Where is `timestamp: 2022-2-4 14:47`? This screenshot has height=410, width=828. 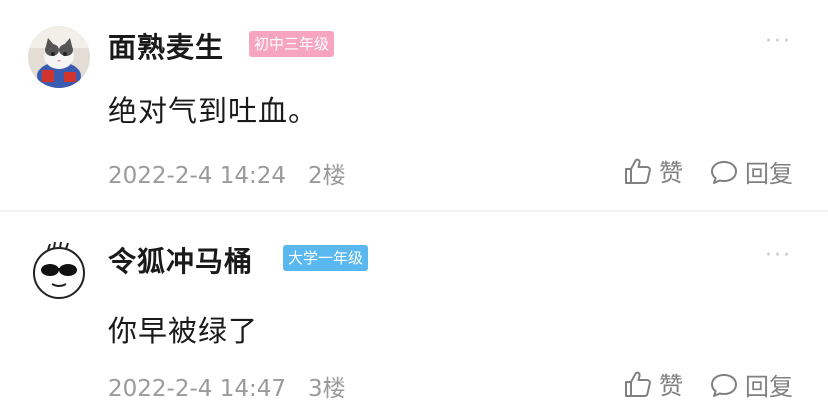 timestamp: 2022-2-4 14:47 is located at coordinates (197, 389).